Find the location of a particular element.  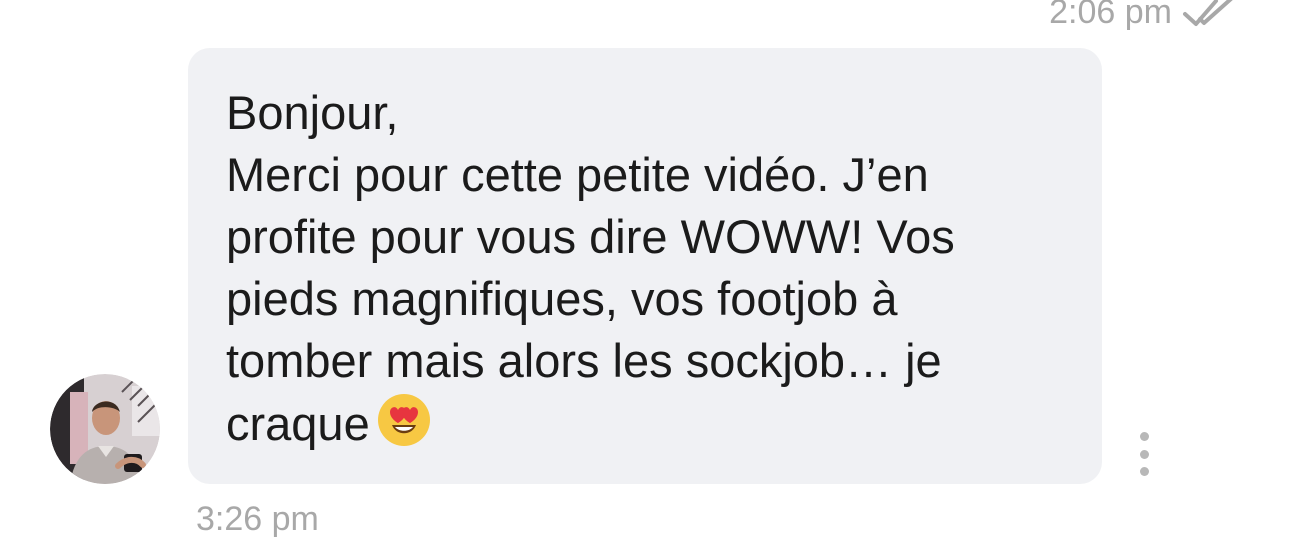

avatar is located at coordinates (105, 429).